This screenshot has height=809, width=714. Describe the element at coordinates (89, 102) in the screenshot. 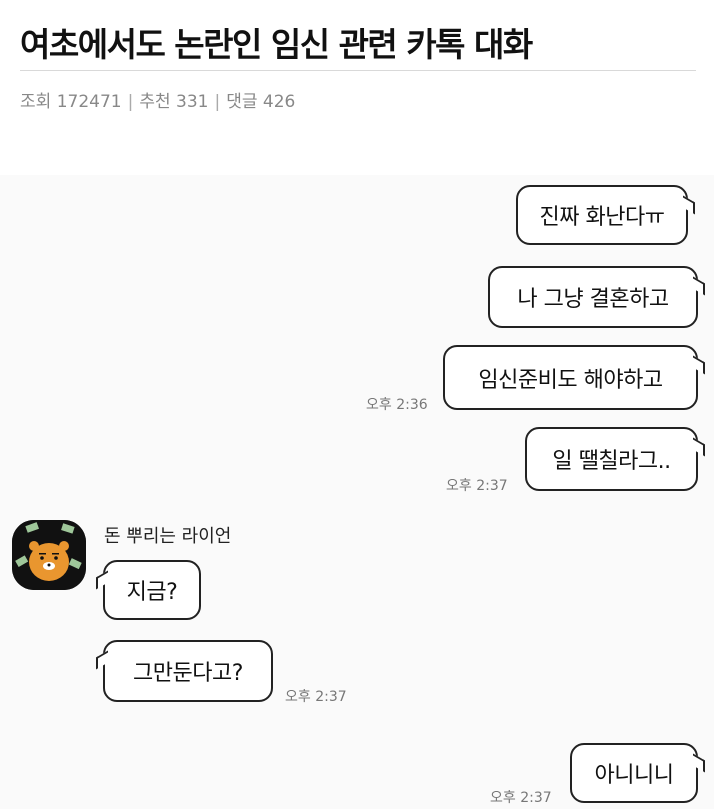

I see `views-count: 172471` at that location.